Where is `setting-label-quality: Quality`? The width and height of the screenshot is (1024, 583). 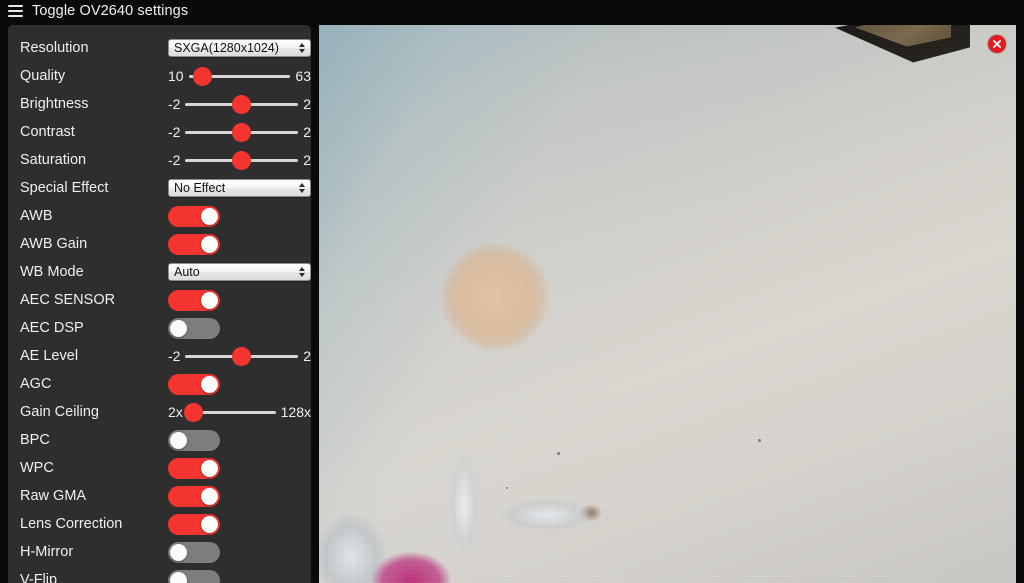 setting-label-quality: Quality is located at coordinates (43, 76).